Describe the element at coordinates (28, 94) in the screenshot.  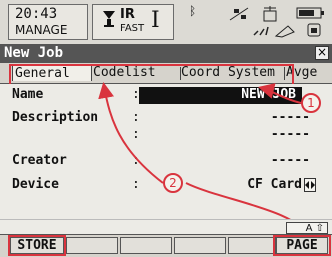
I see `name-label: Name` at that location.